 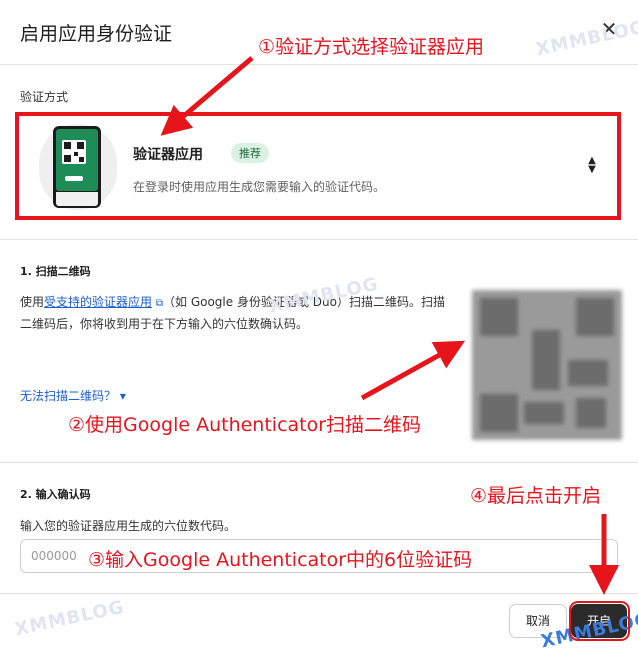 What do you see at coordinates (44, 97) in the screenshot?
I see `method-label: 验证方式` at bounding box center [44, 97].